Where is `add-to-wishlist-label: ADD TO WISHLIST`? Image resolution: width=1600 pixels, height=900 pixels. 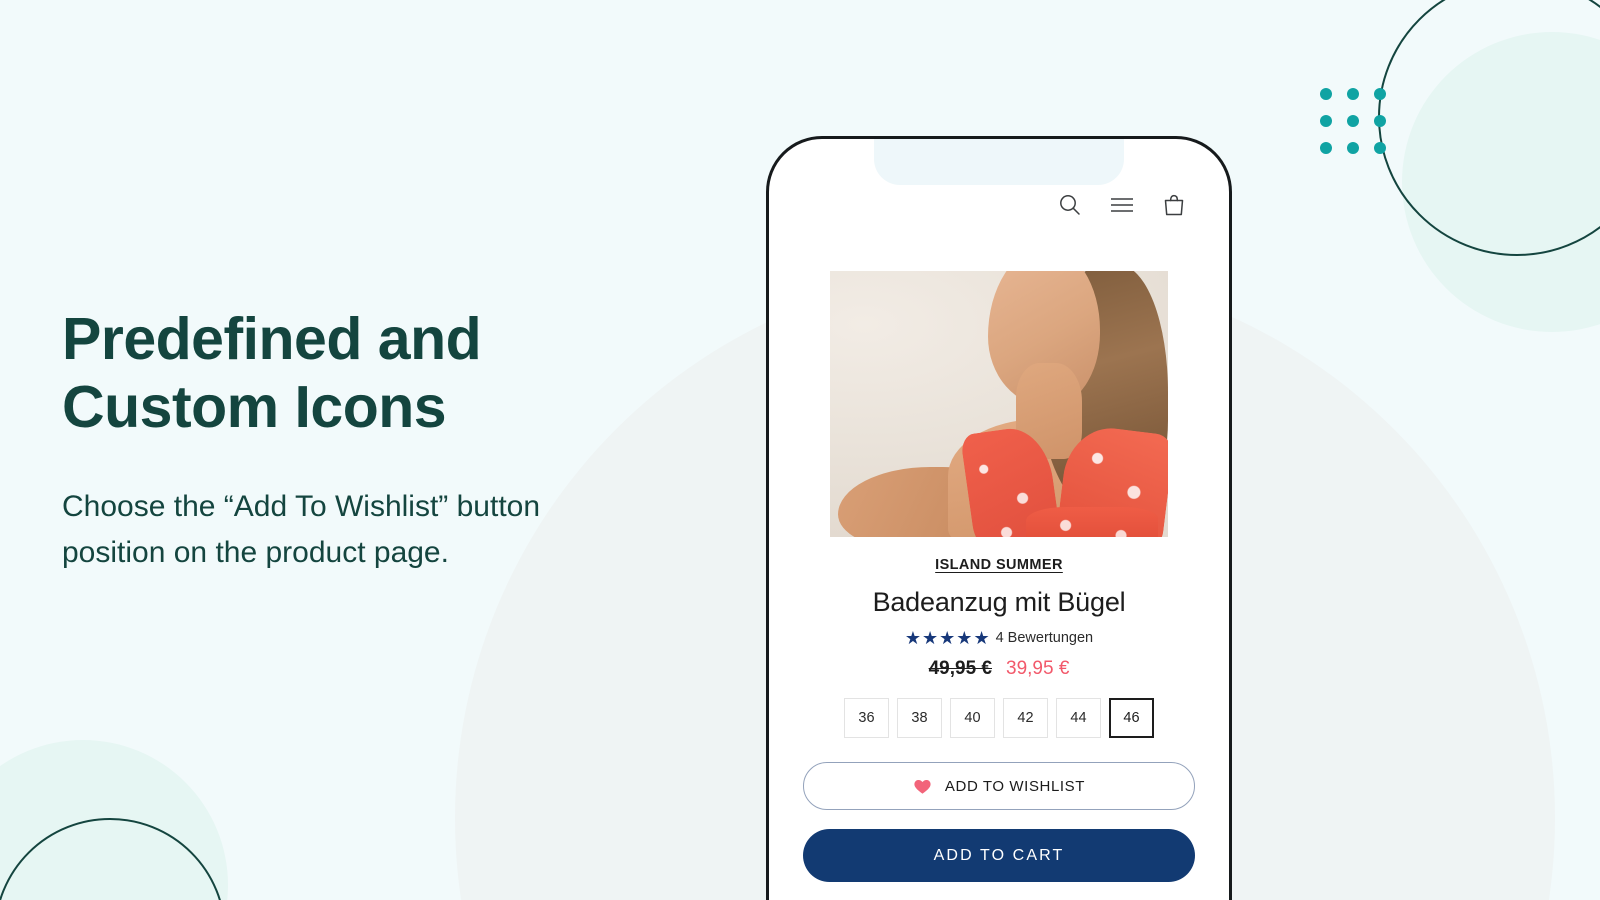
add-to-wishlist-label: ADD TO WISHLIST is located at coordinates (1015, 786).